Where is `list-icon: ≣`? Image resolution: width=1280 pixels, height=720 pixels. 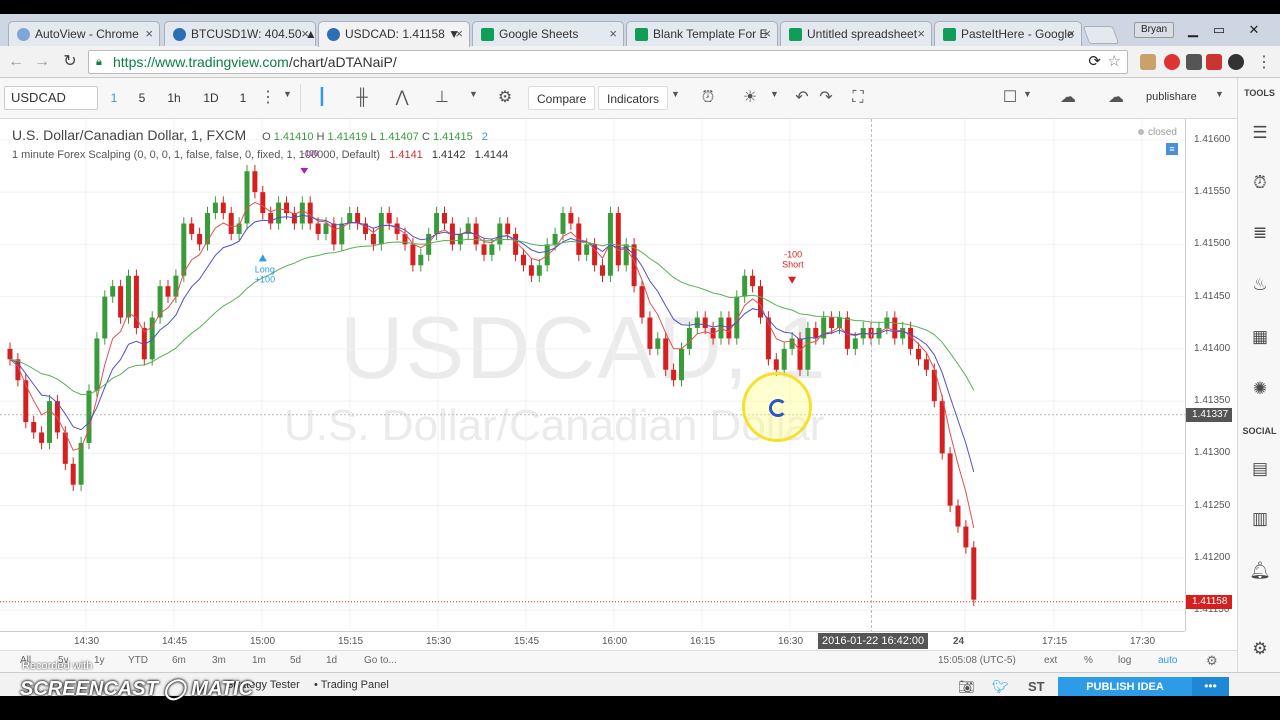 list-icon: ≣ is located at coordinates (1260, 233).